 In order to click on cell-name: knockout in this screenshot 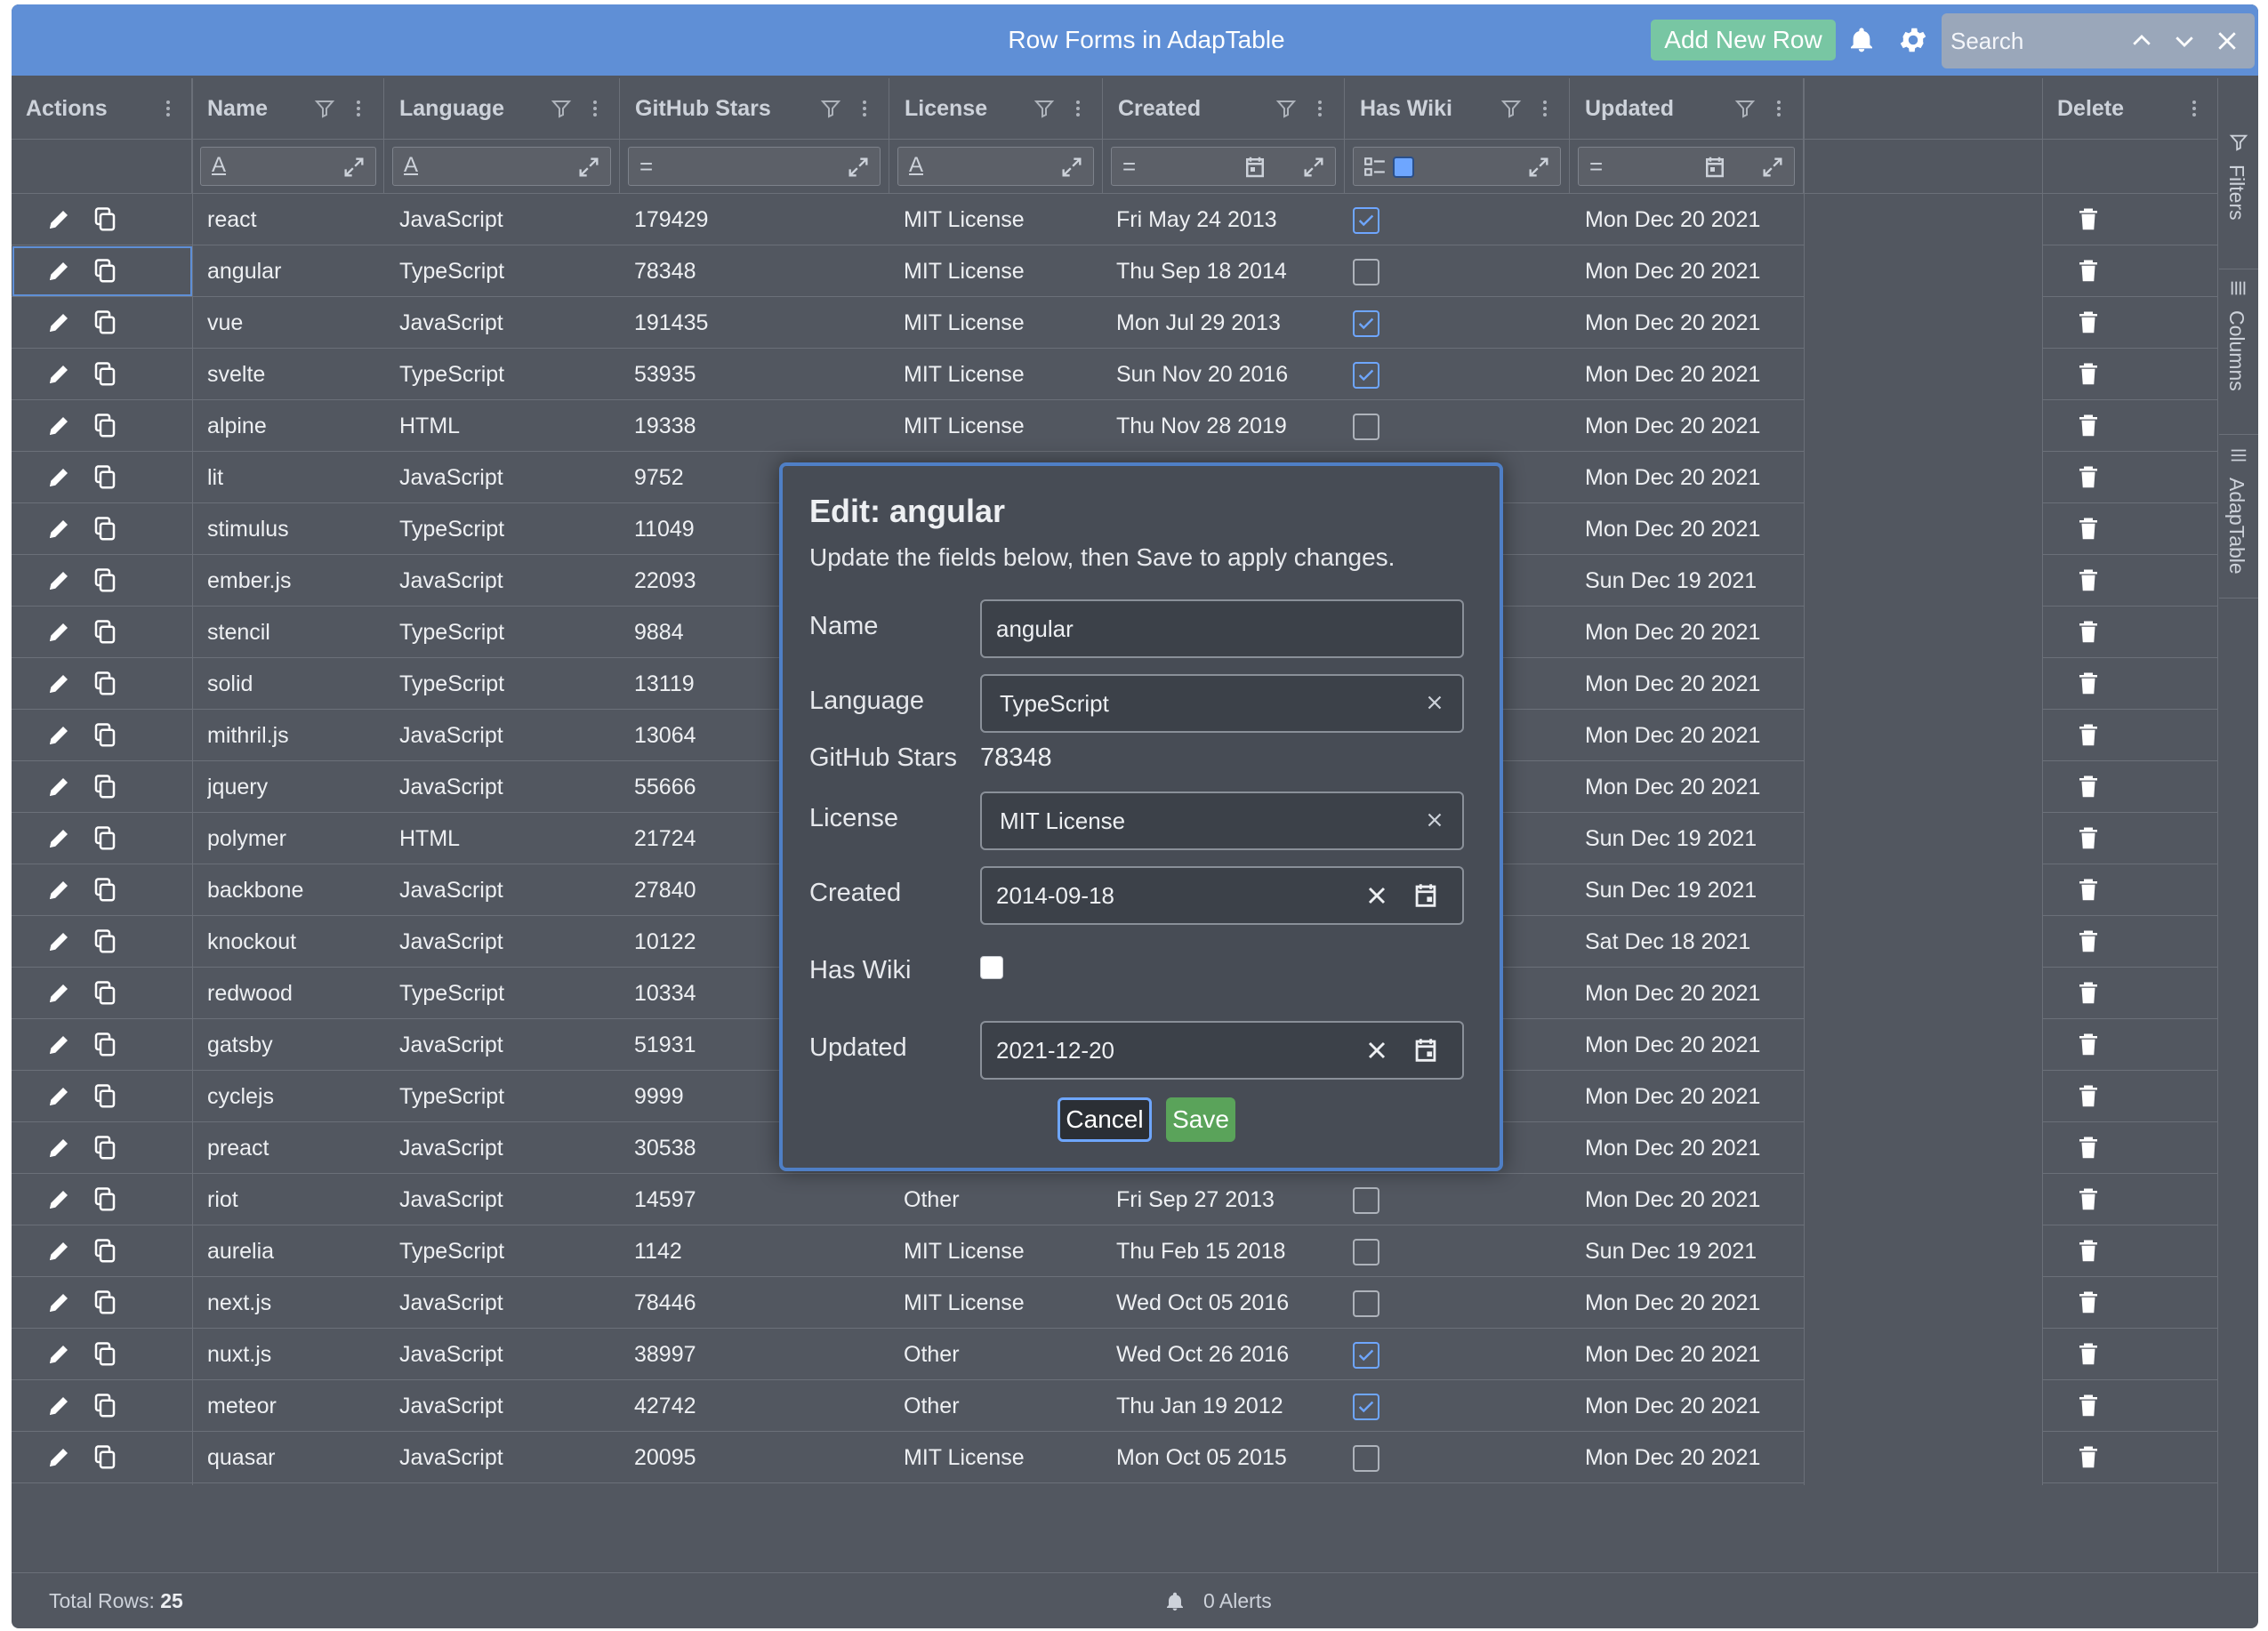, I will do `click(291, 942)`.